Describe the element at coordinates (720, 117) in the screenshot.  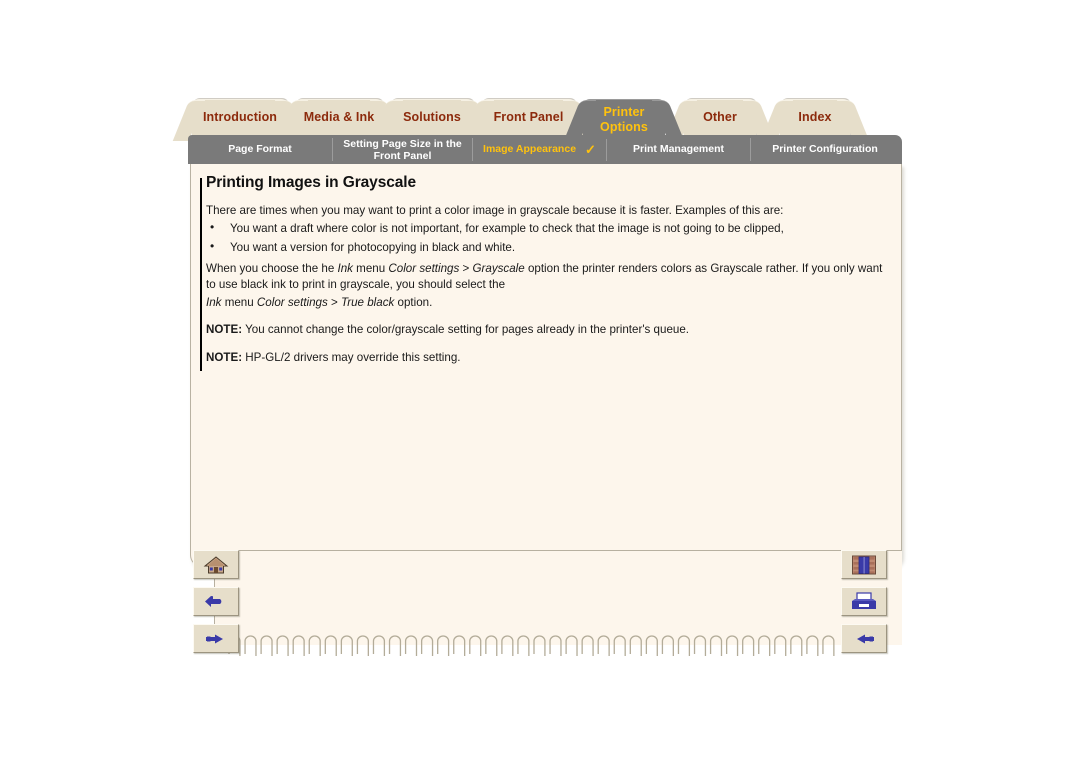
I see `tab-label: Other` at that location.